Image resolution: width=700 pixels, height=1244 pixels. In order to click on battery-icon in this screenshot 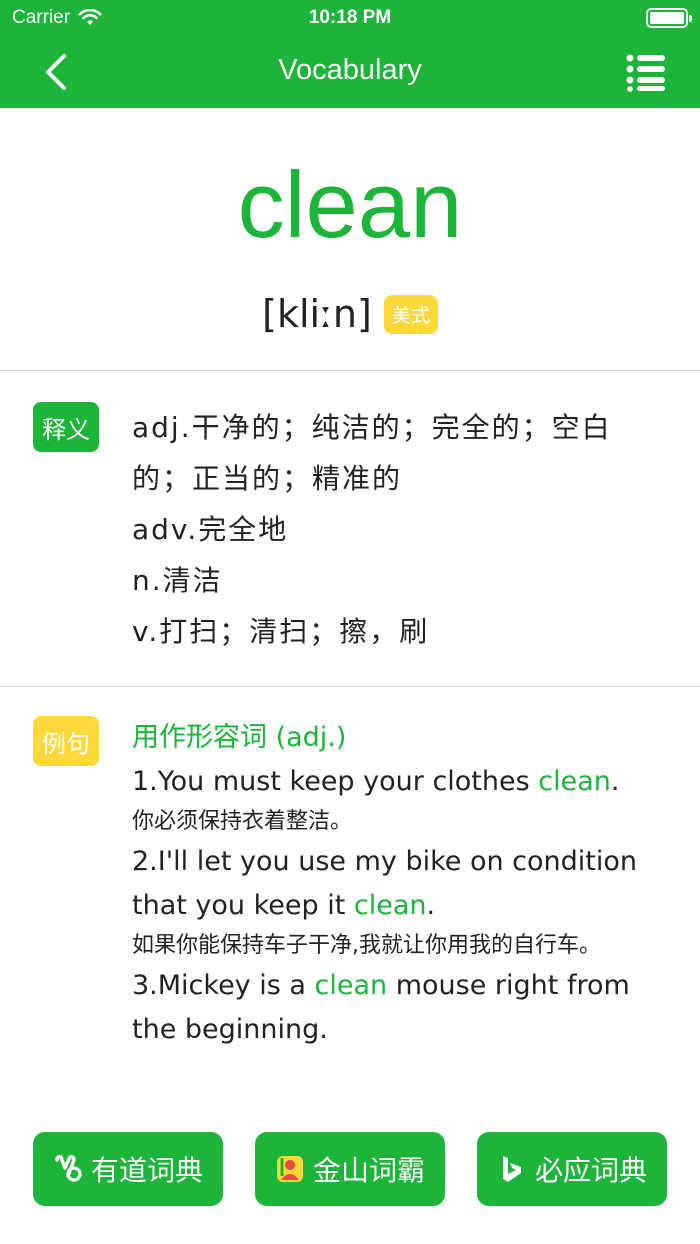, I will do `click(669, 18)`.